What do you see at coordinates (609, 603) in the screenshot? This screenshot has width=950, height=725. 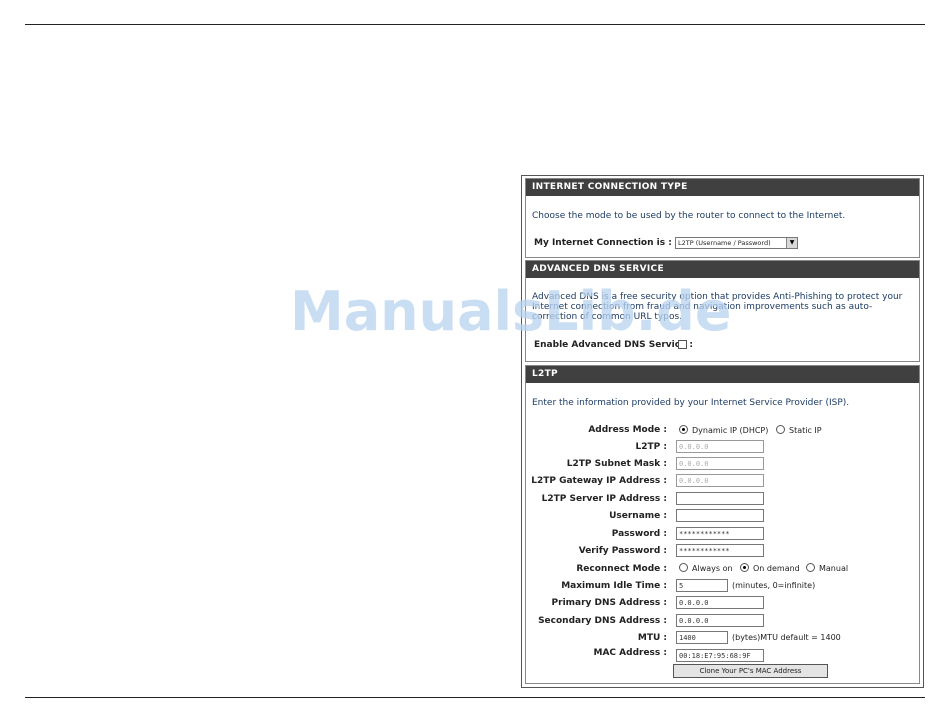 I see `primary-dns-label: Primary DNS Address :` at bounding box center [609, 603].